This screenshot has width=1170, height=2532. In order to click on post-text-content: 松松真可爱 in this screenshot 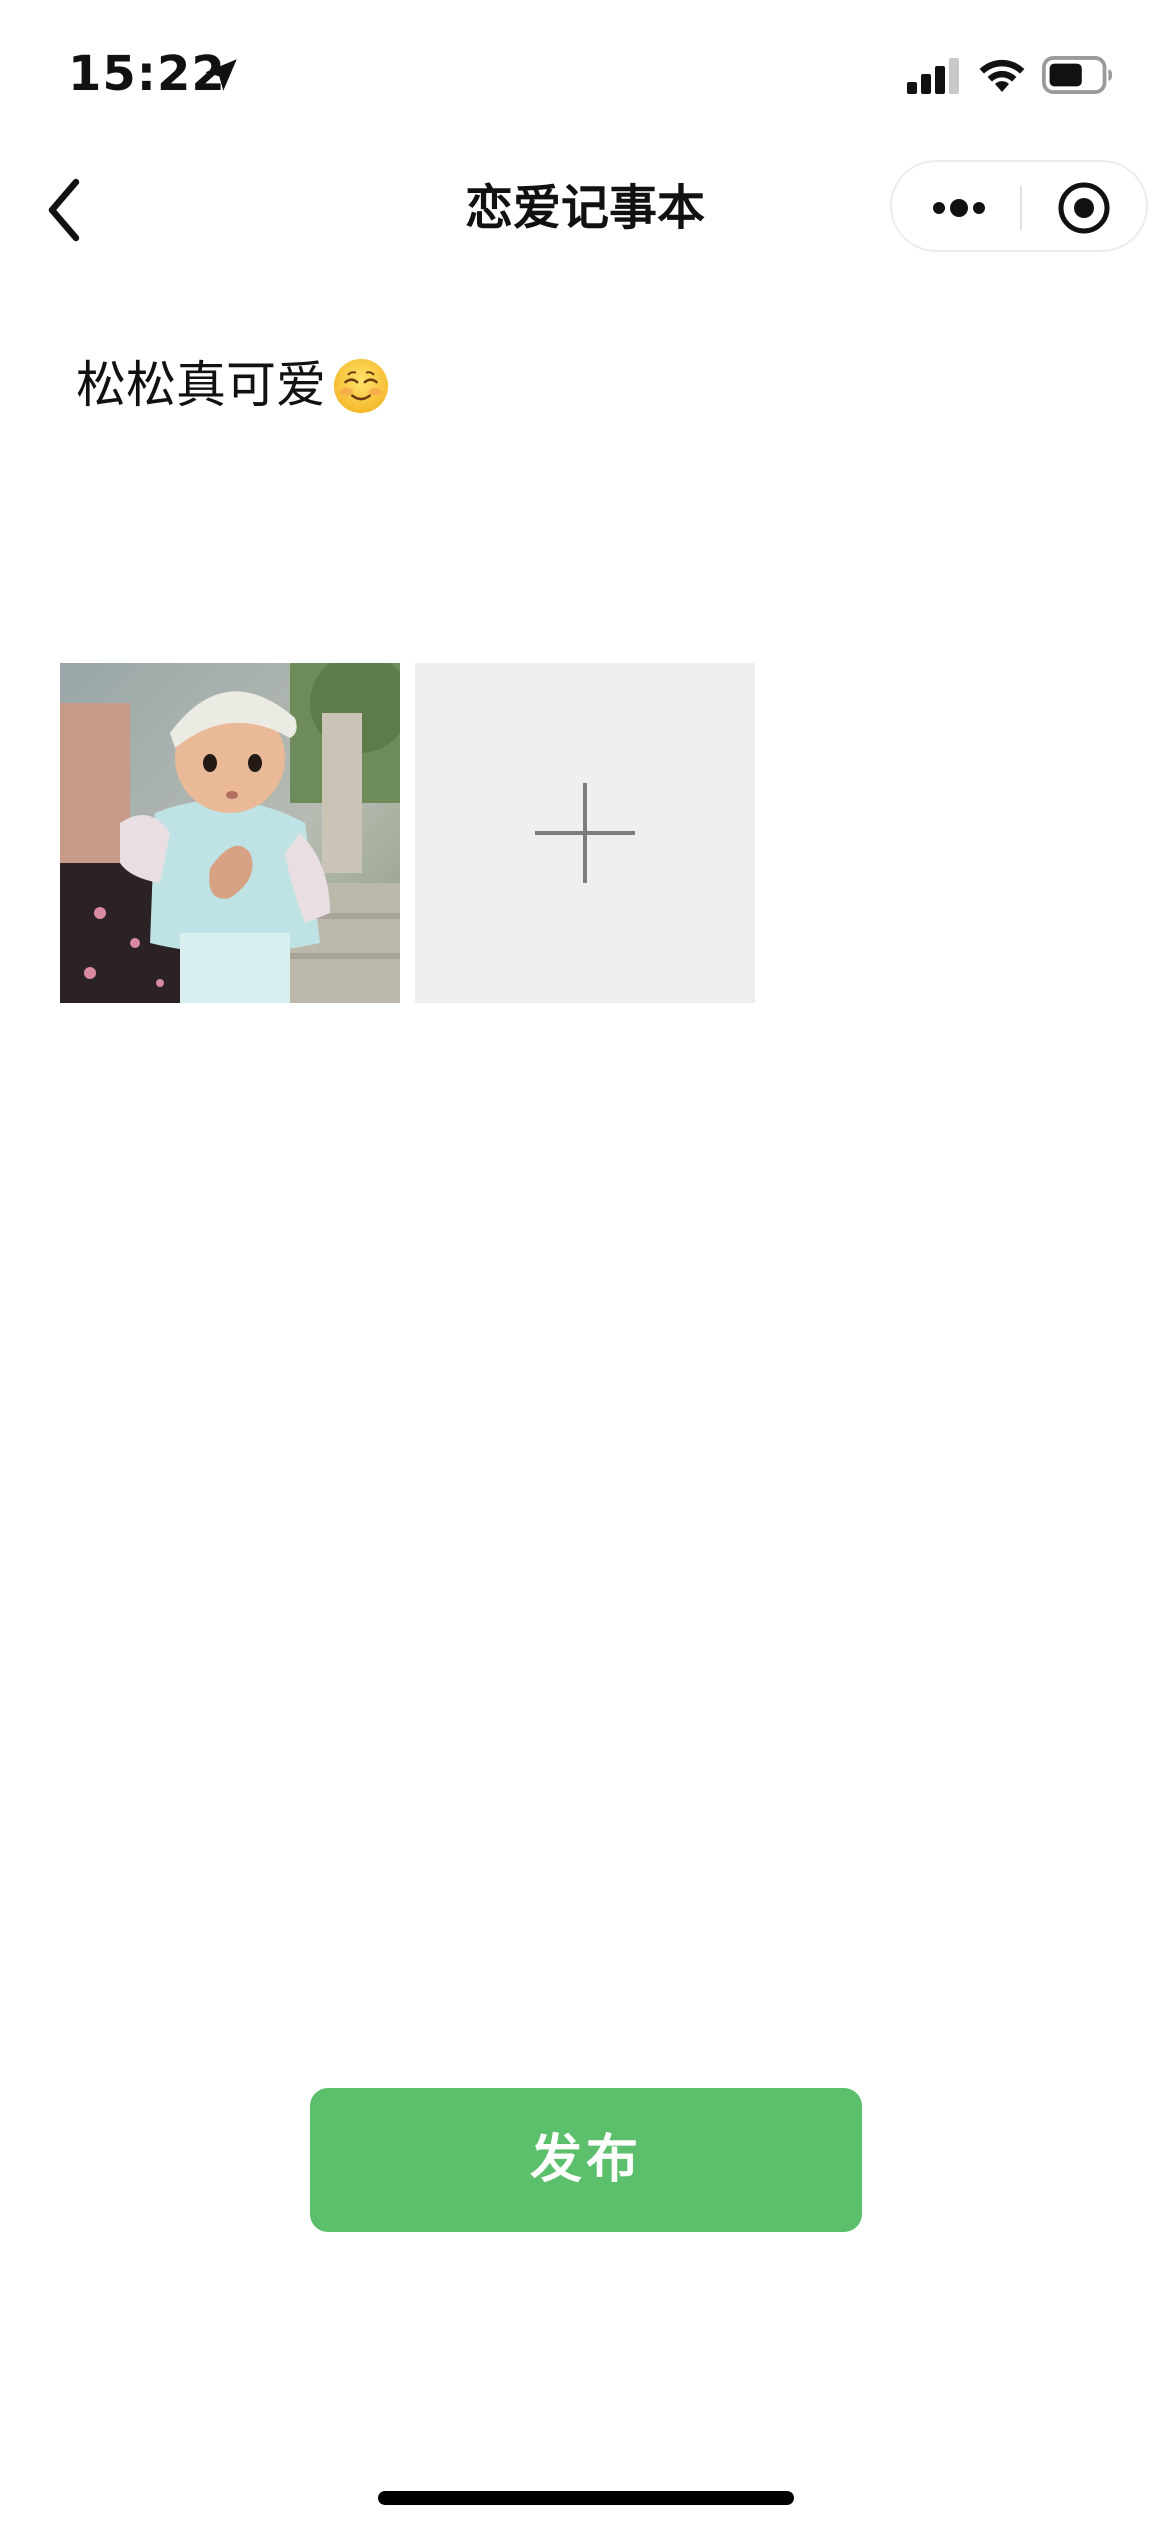, I will do `click(201, 385)`.